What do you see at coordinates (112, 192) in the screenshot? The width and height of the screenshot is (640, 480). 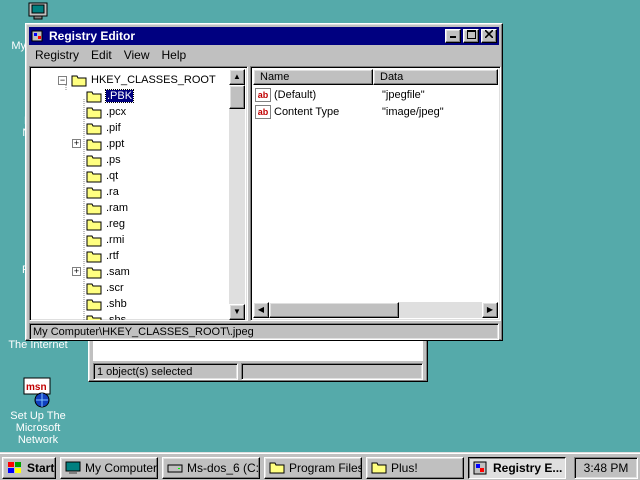 I see `tree-item-label: .ra` at bounding box center [112, 192].